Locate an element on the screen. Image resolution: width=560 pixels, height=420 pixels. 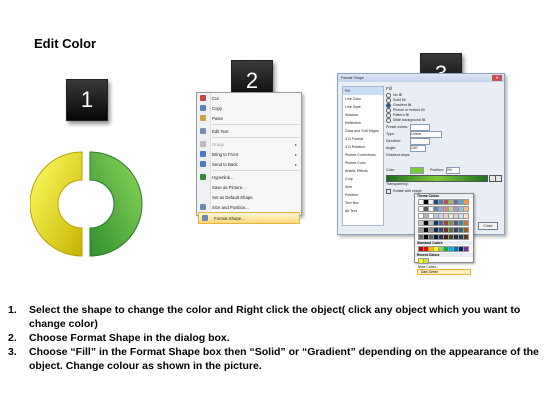
category-text-box: Text Box is located at coordinates (363, 203).